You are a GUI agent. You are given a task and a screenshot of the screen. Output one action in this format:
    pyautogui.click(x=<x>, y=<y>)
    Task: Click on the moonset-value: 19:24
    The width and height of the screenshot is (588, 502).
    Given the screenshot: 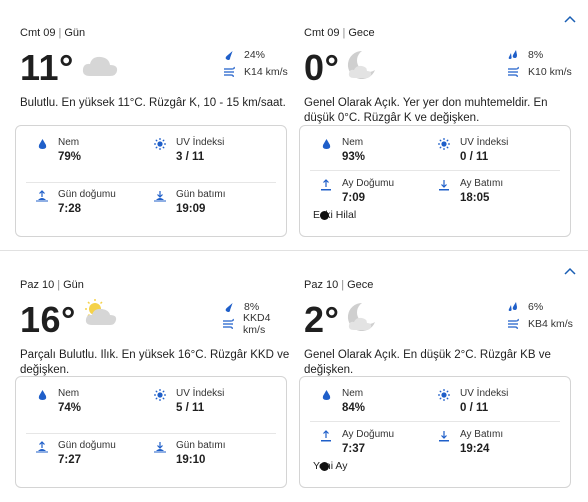 What is the action you would take?
    pyautogui.click(x=475, y=449)
    